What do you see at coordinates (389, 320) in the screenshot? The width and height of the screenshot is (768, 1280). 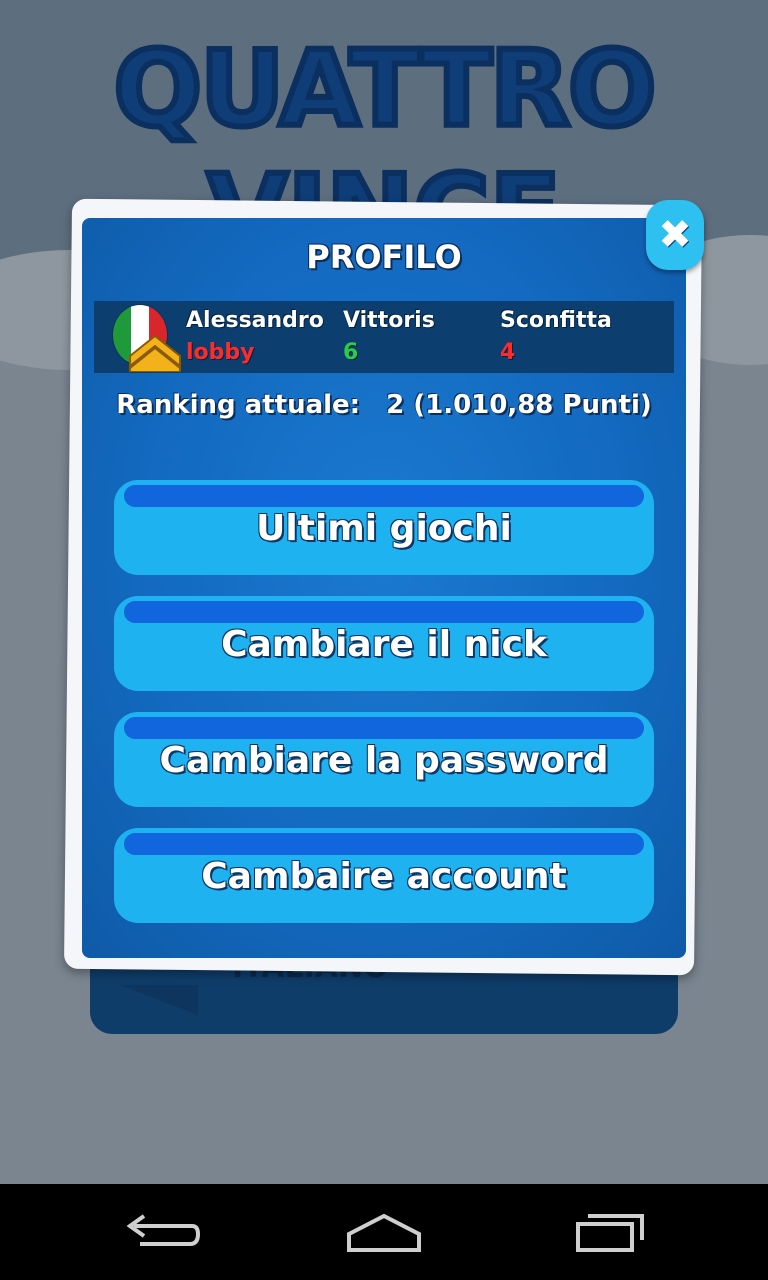 I see `wins-label: Vittoris` at bounding box center [389, 320].